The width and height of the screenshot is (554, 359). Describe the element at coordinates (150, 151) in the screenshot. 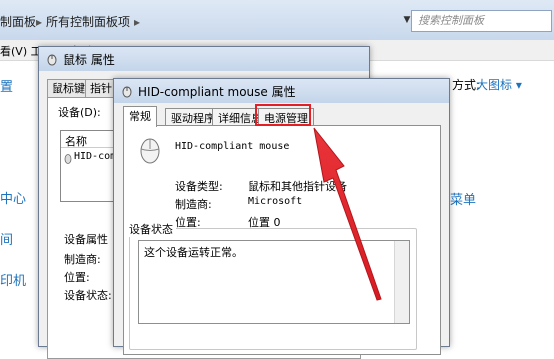

I see `mouse-device-icon` at that location.